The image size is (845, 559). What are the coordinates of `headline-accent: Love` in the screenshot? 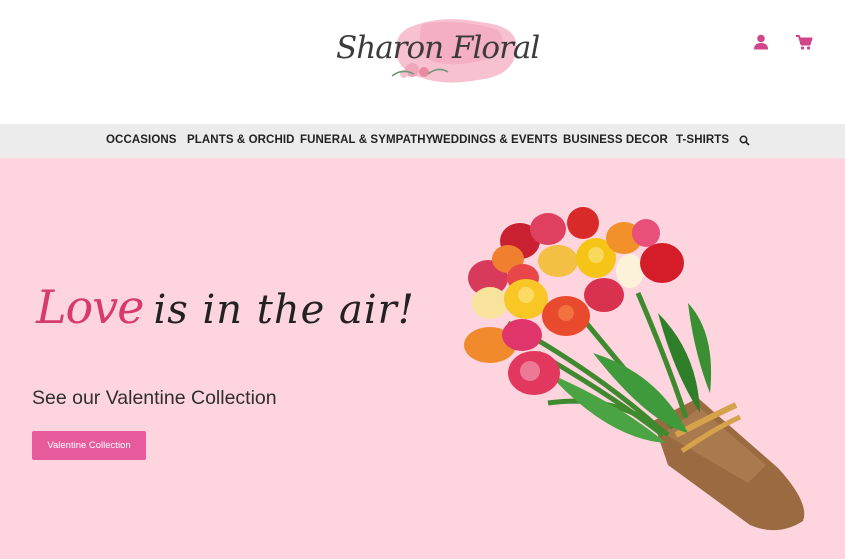 It's located at (90, 307).